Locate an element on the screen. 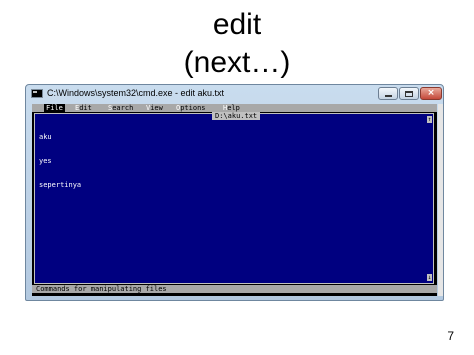  text-line: aku is located at coordinates (45, 137).